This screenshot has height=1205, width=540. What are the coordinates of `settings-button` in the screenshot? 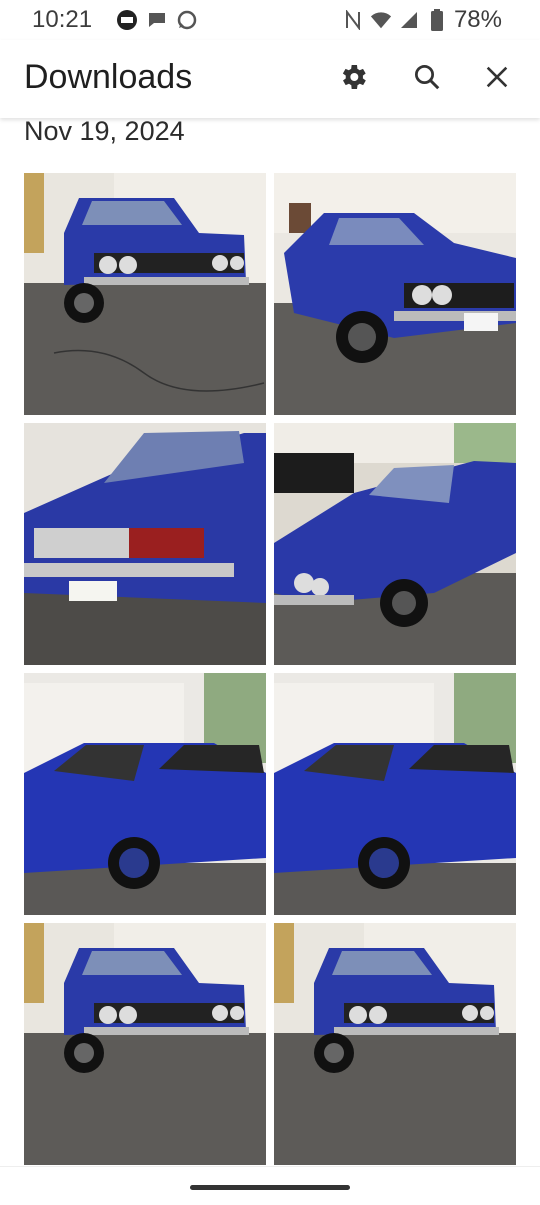 It's located at (353, 79).